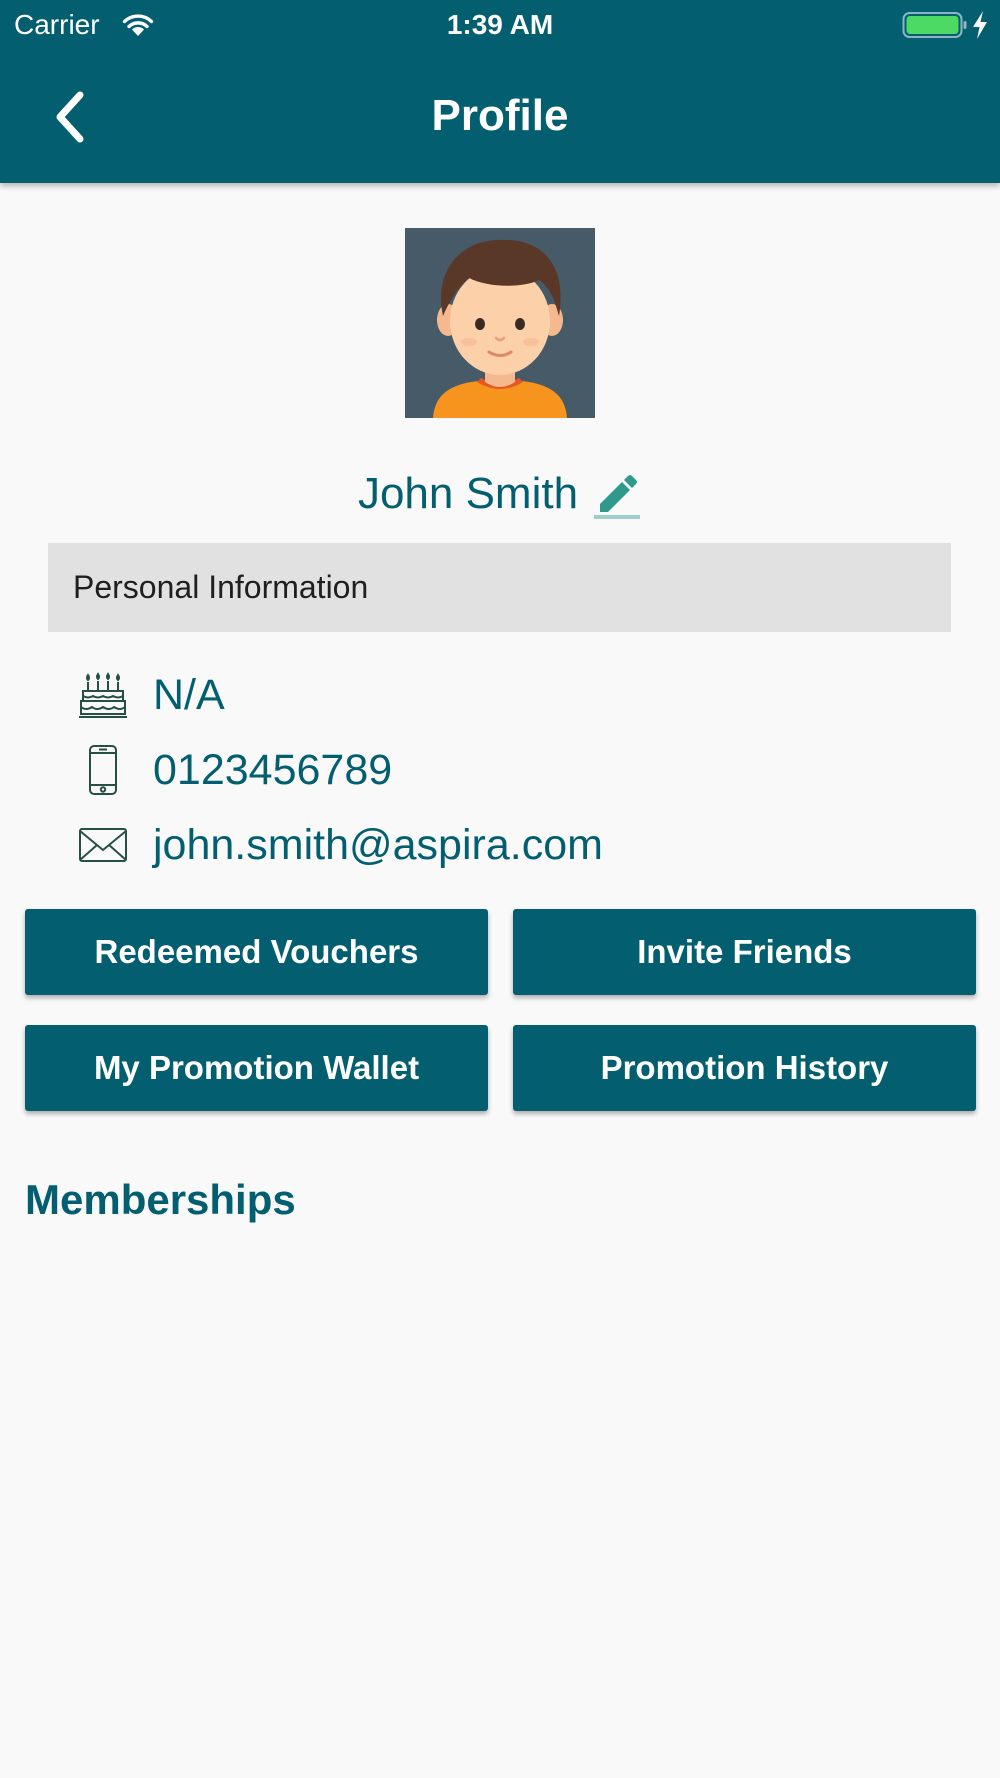 This screenshot has width=1000, height=1778. I want to click on redeemed-vouchers-button: Redeemed Vouchers, so click(256, 952).